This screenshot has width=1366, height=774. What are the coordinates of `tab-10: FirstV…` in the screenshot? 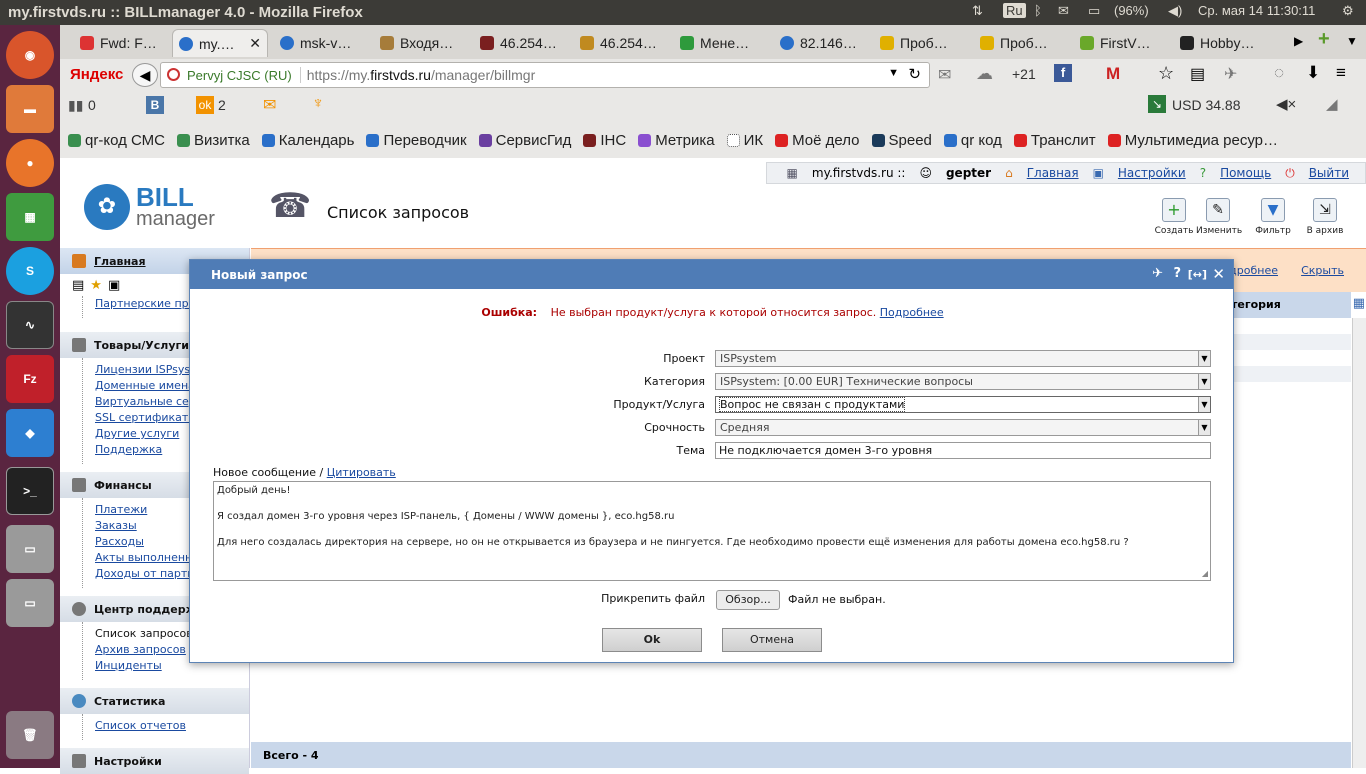 It's located at (1122, 43).